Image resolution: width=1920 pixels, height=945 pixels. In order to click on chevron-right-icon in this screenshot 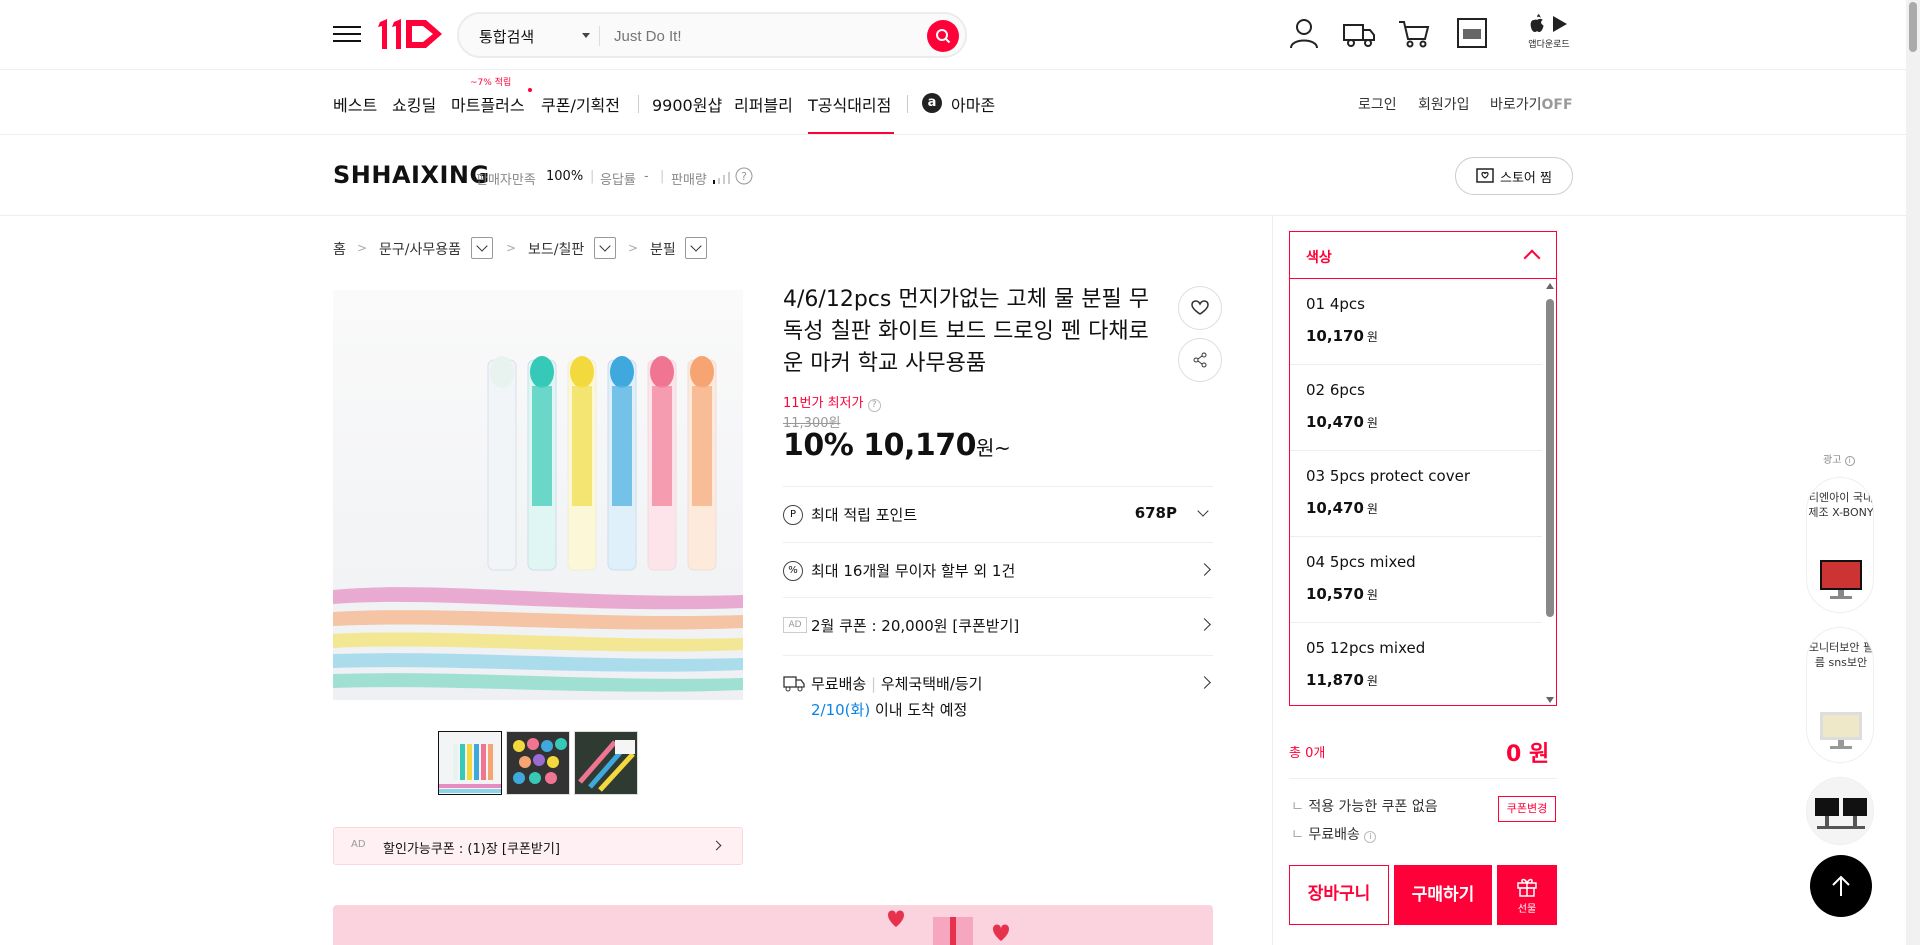, I will do `click(1204, 569)`.